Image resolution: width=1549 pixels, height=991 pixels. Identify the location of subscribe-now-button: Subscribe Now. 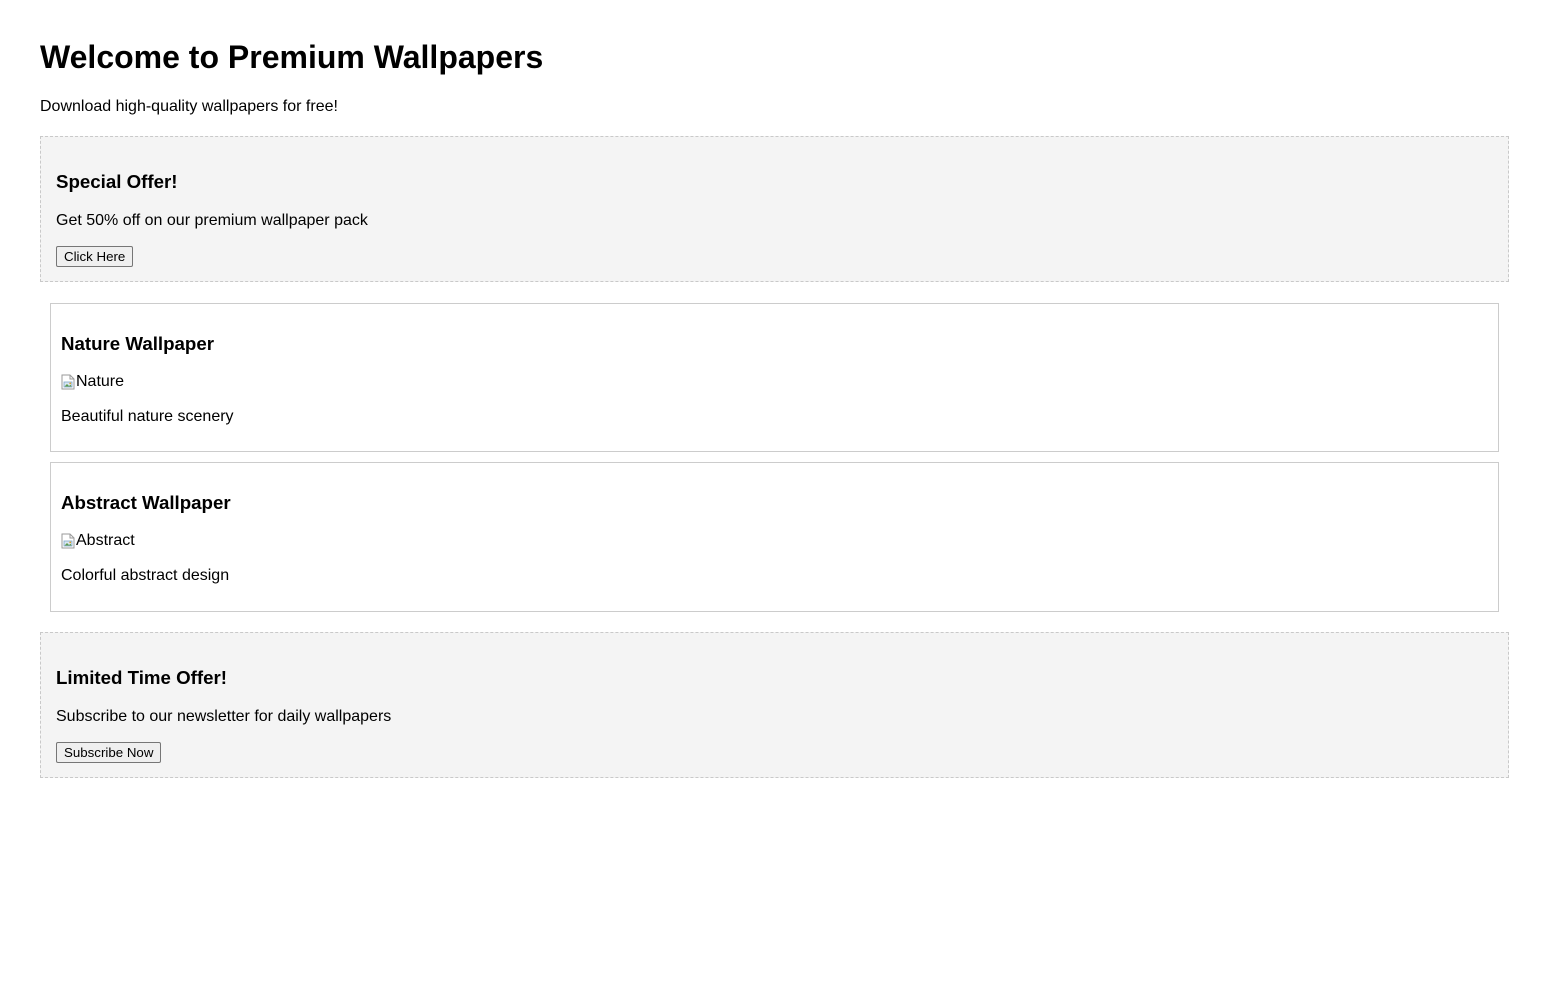
(109, 752).